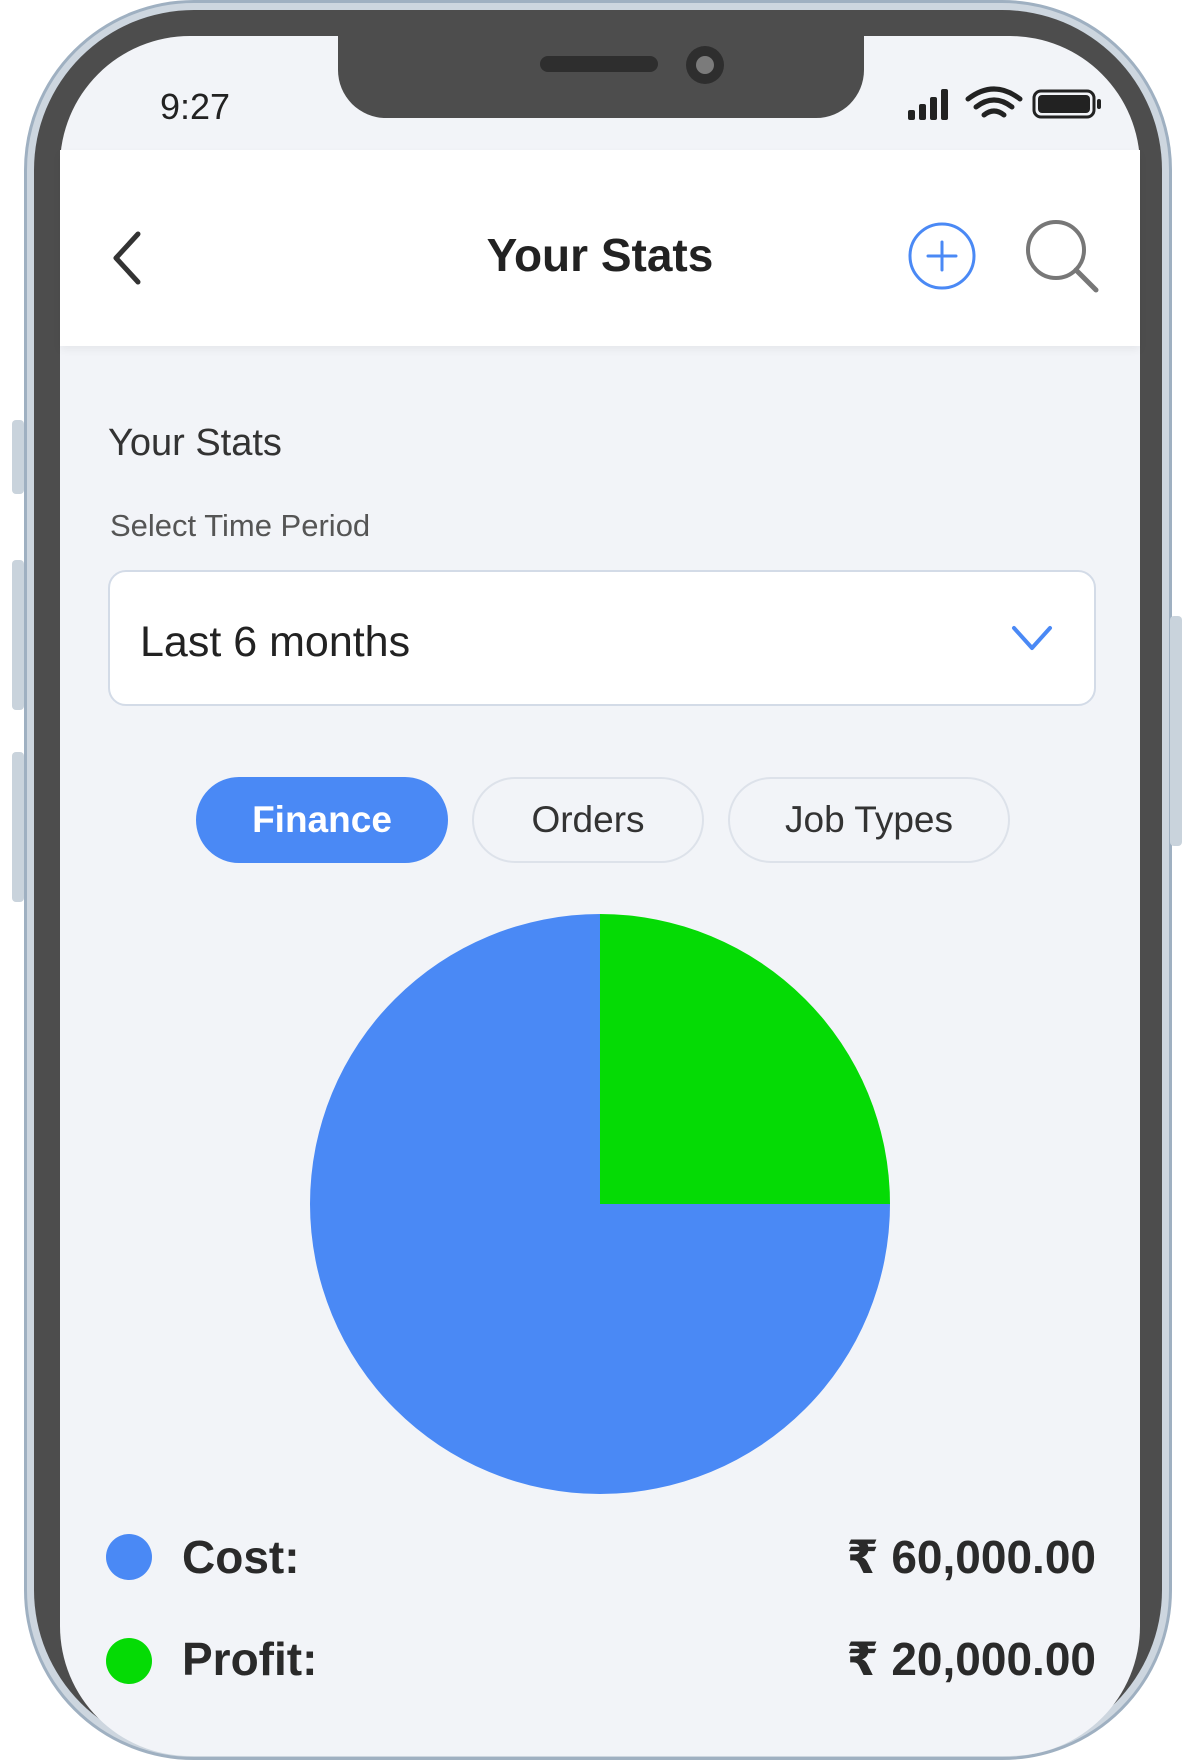 This screenshot has width=1194, height=1760. What do you see at coordinates (745, 1059) in the screenshot?
I see `pie-slice-profit` at bounding box center [745, 1059].